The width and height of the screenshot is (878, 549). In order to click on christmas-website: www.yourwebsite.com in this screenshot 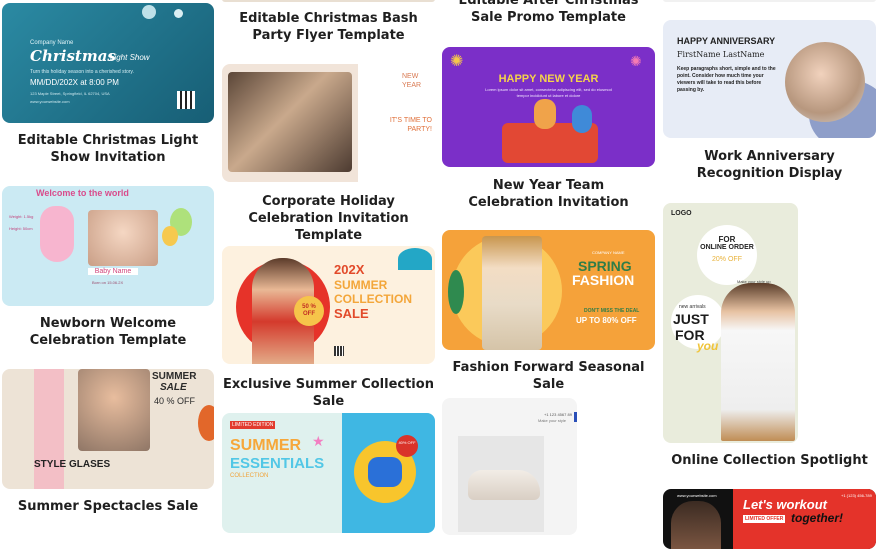, I will do `click(50, 101)`.